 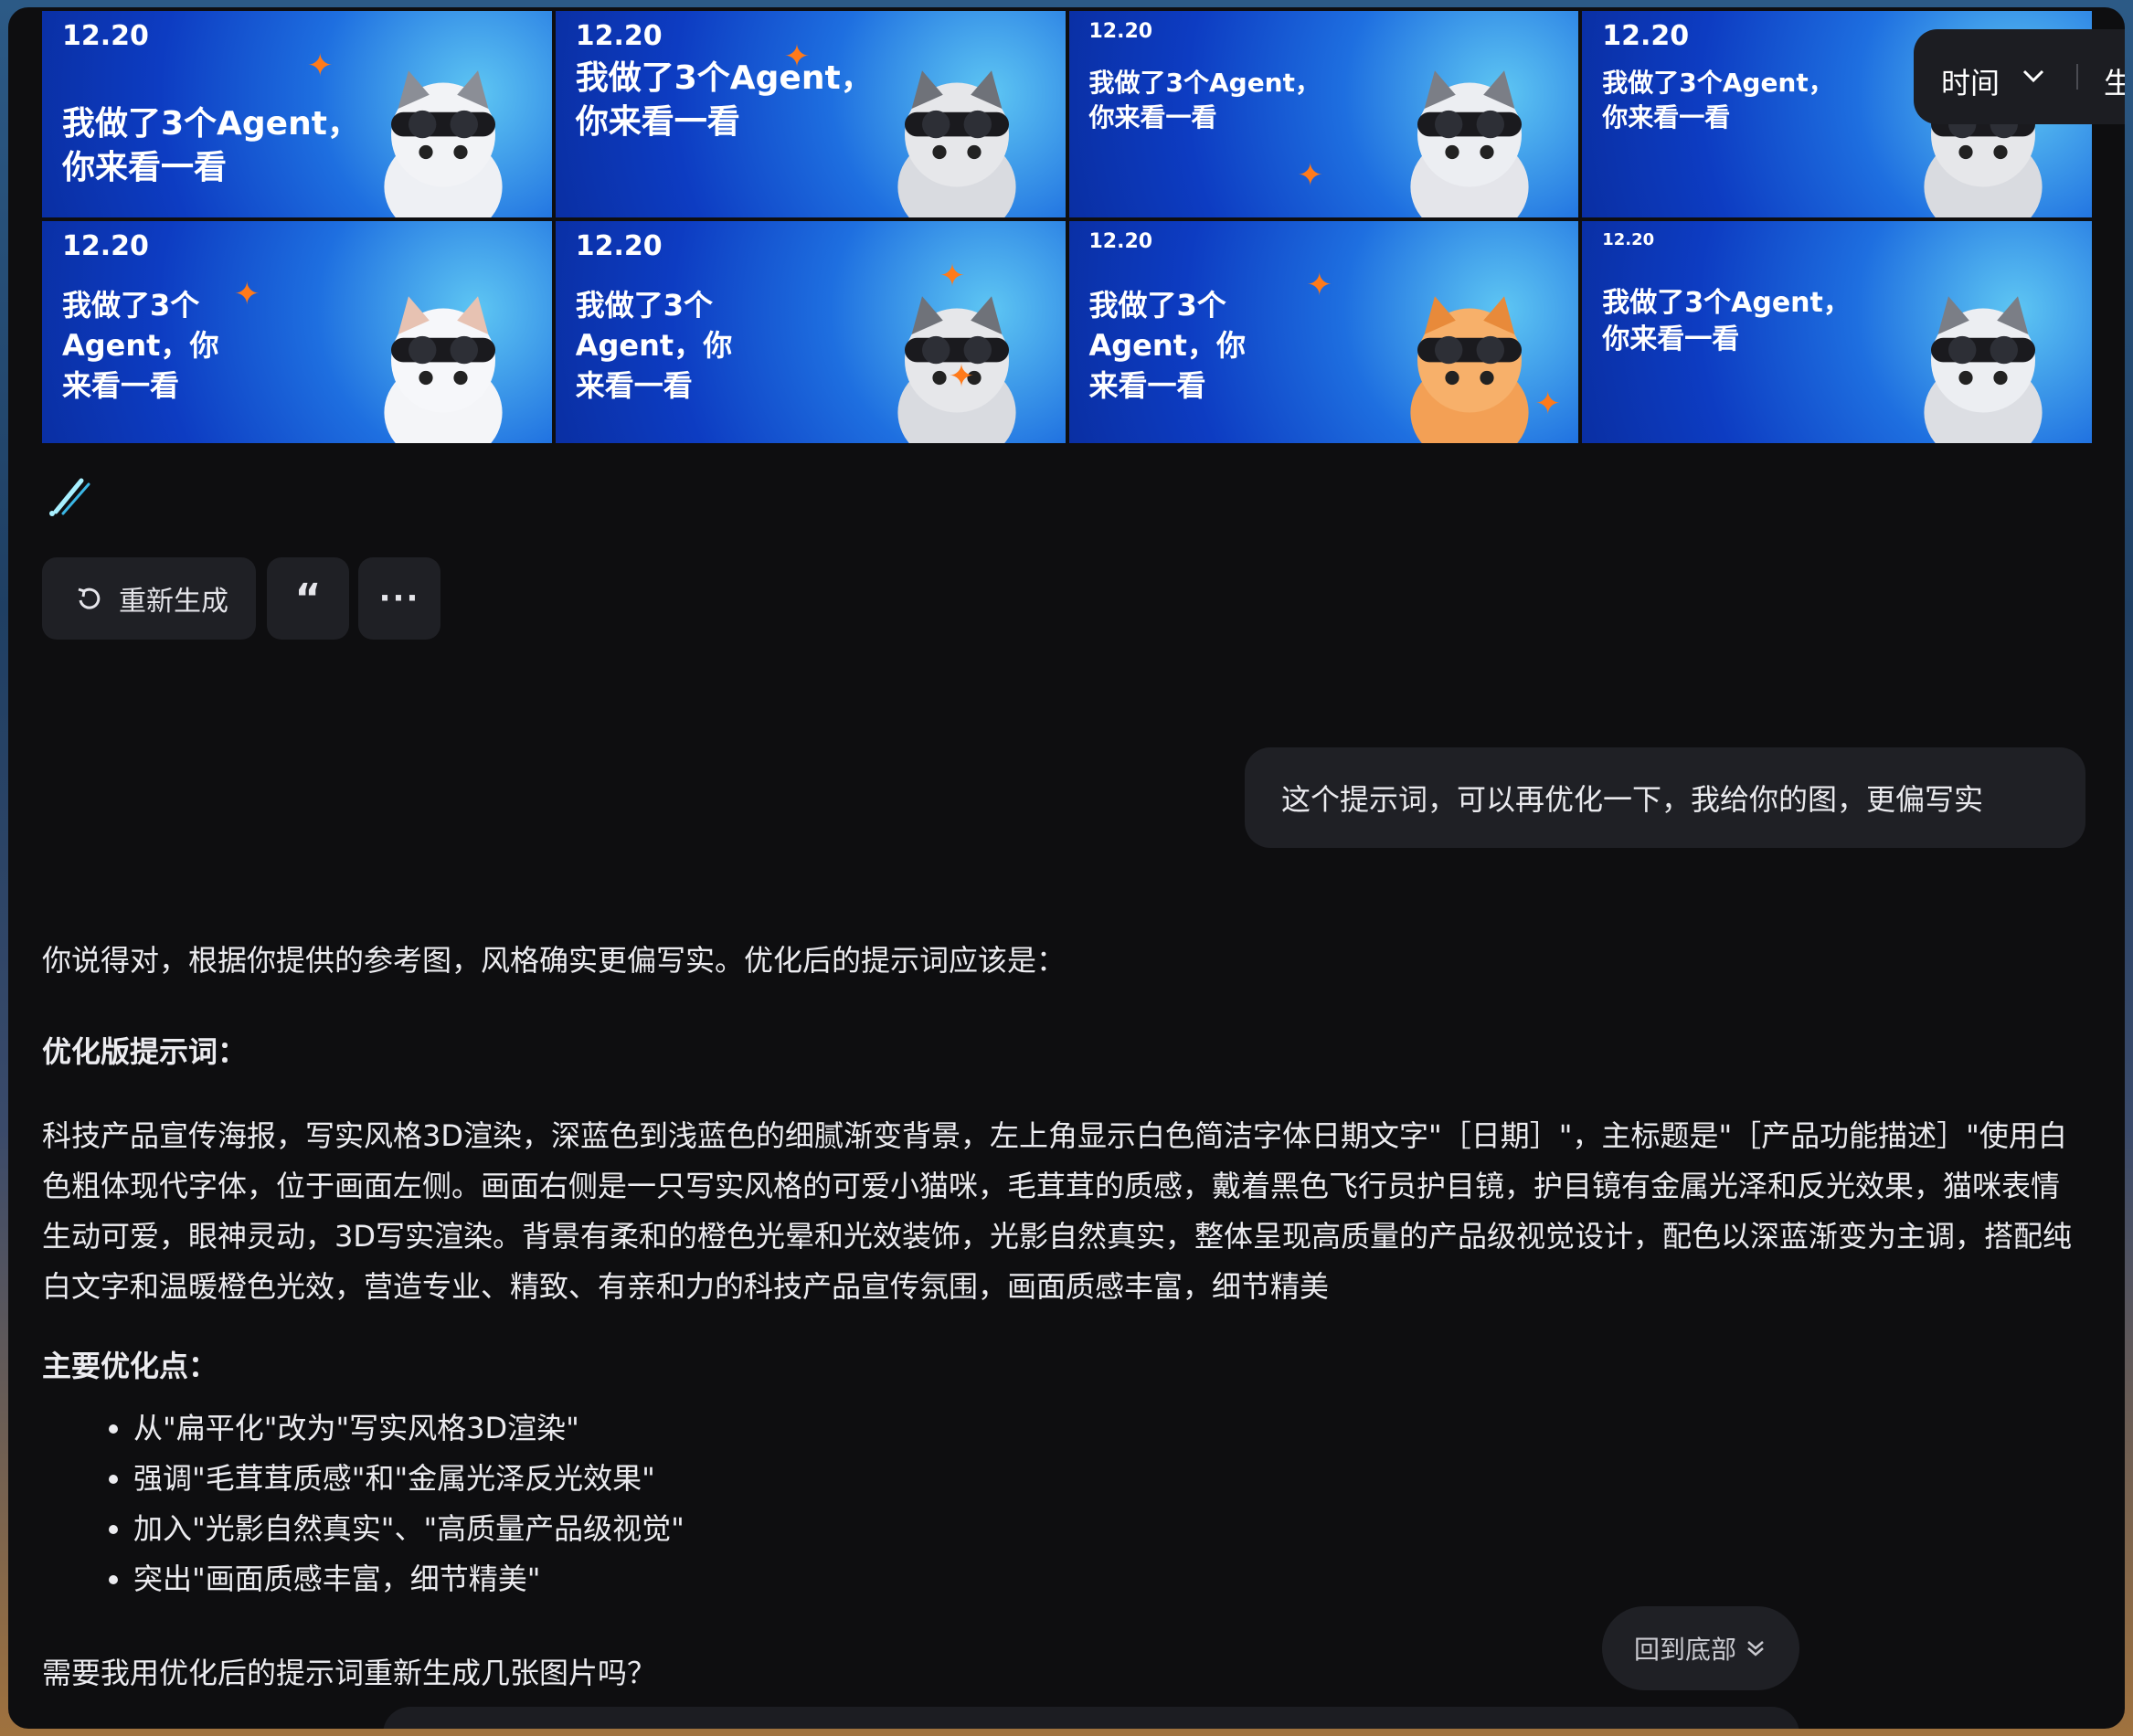 What do you see at coordinates (145, 1051) in the screenshot?
I see `answer-heading-prompt: 优化版提示词：` at bounding box center [145, 1051].